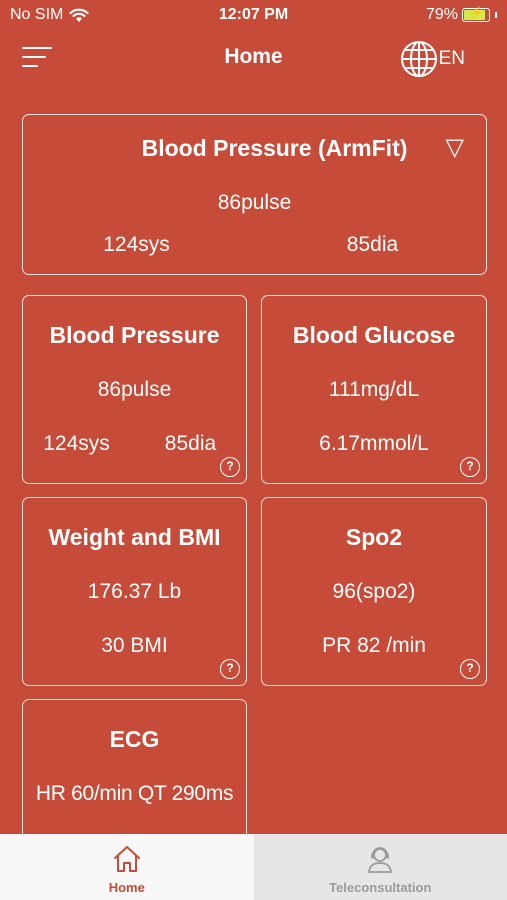 This screenshot has width=507, height=900. What do you see at coordinates (134, 335) in the screenshot?
I see `blood-pressure-title: Blood Pressure` at bounding box center [134, 335].